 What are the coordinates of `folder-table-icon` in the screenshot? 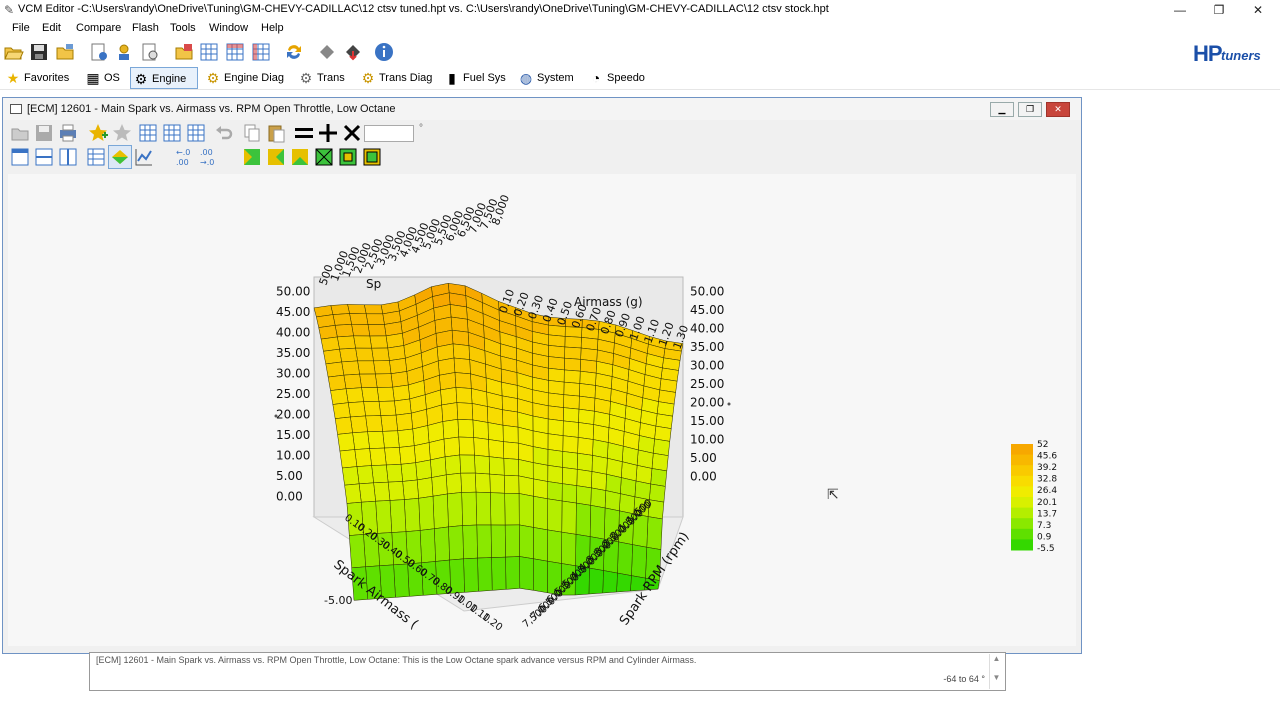 It's located at (184, 52).